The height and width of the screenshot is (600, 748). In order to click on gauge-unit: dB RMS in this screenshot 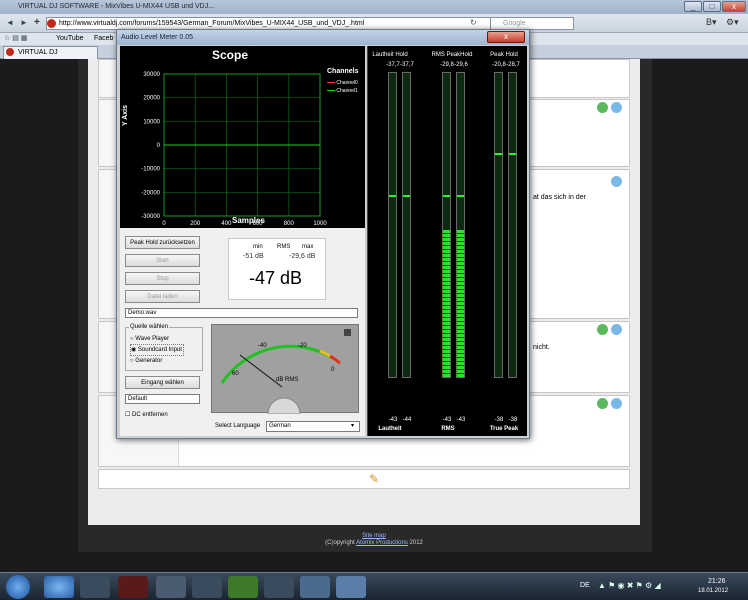, I will do `click(287, 380)`.